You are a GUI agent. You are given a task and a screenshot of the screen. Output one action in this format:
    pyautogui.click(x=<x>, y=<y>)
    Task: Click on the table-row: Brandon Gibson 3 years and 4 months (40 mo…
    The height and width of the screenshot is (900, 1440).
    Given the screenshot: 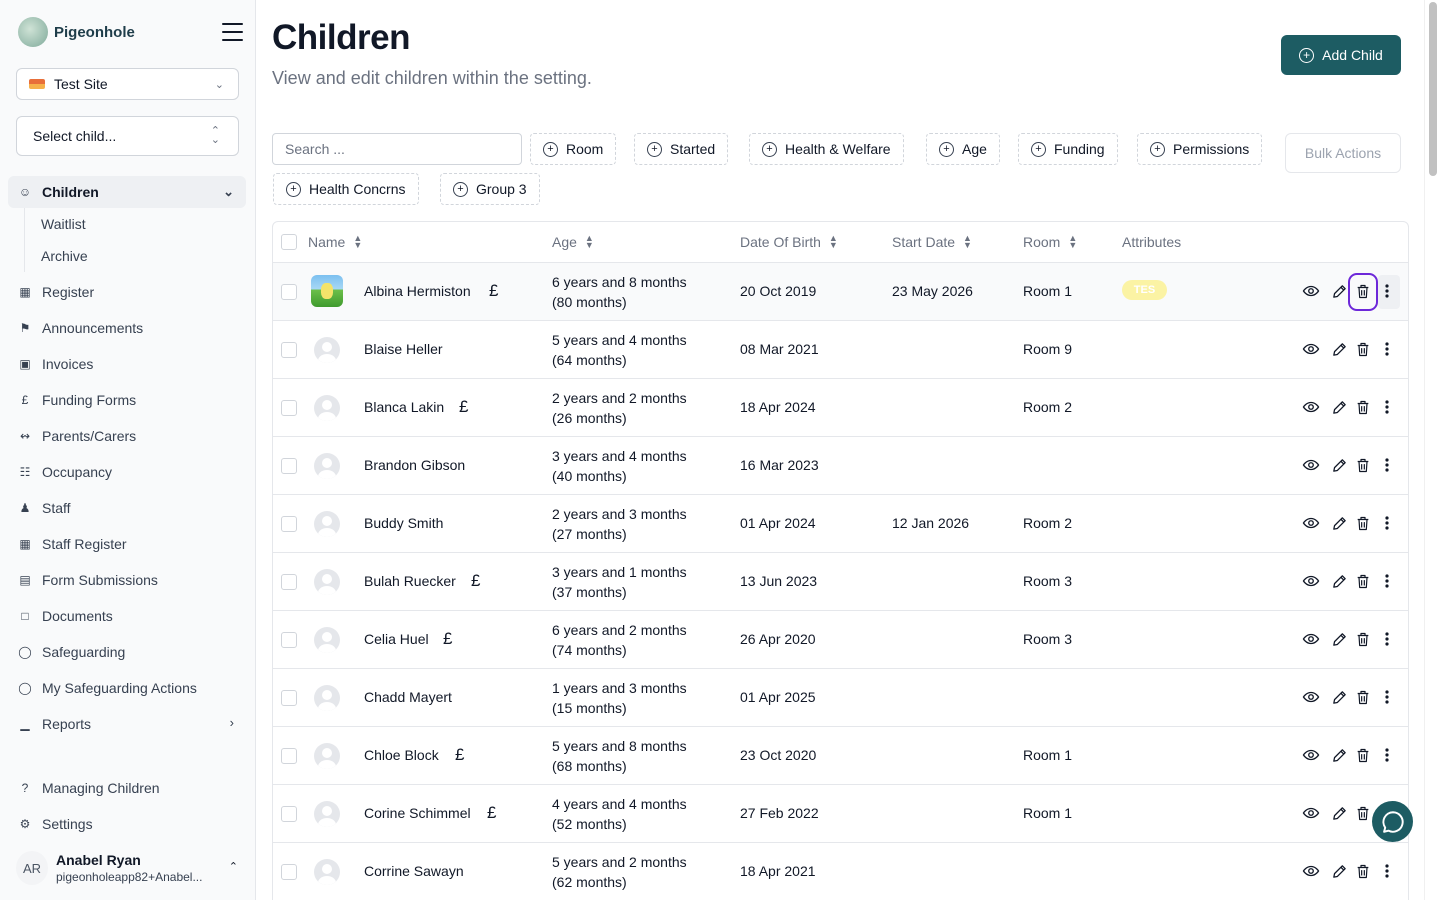 What is the action you would take?
    pyautogui.click(x=840, y=466)
    